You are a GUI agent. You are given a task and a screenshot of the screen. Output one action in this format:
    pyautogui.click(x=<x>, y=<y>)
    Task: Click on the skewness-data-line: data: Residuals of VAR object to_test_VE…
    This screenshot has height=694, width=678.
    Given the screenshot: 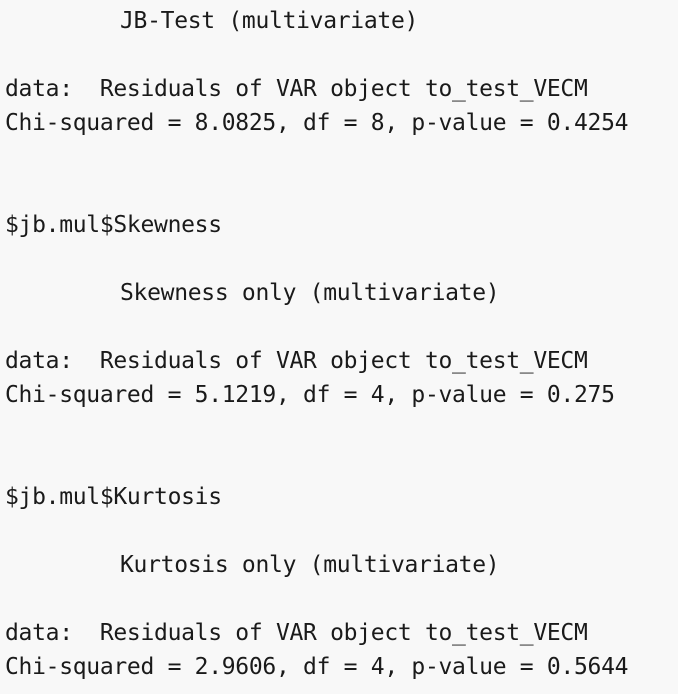 What is the action you would take?
    pyautogui.click(x=296, y=361)
    